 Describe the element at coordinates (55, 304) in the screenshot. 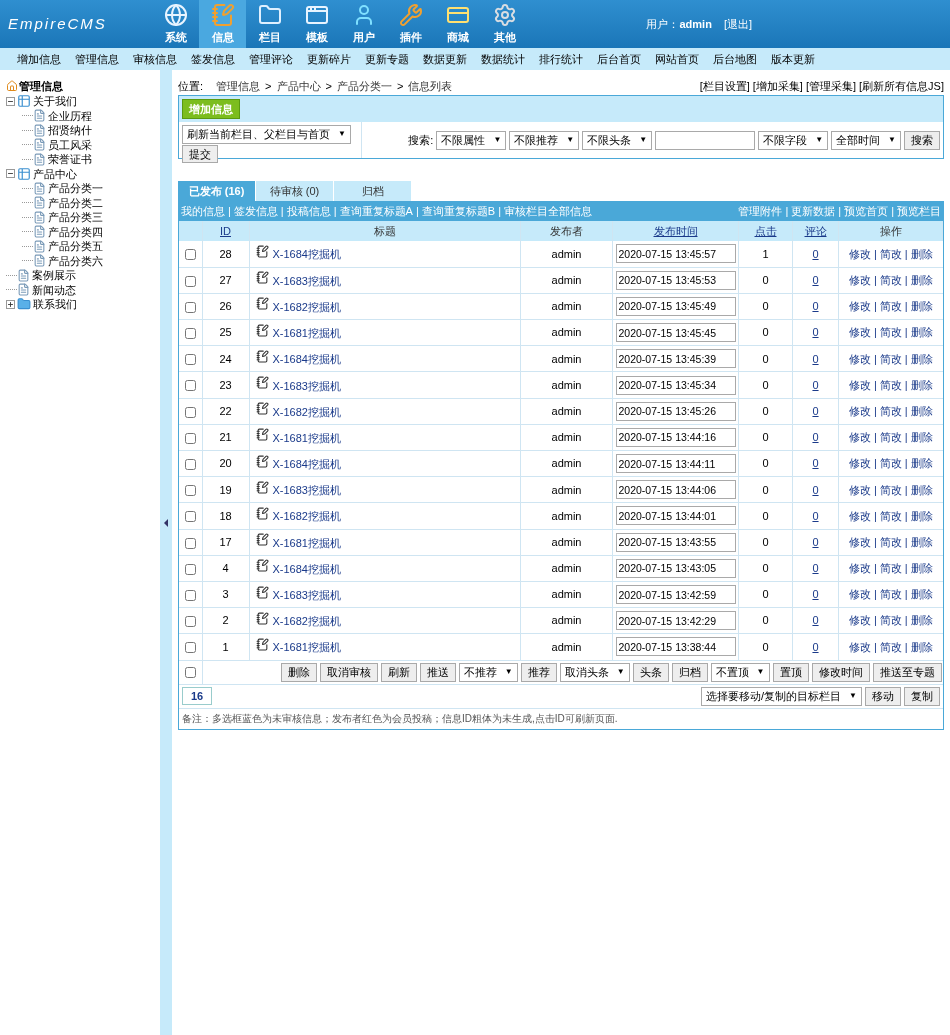

I see `tree-item: 联系我们` at that location.